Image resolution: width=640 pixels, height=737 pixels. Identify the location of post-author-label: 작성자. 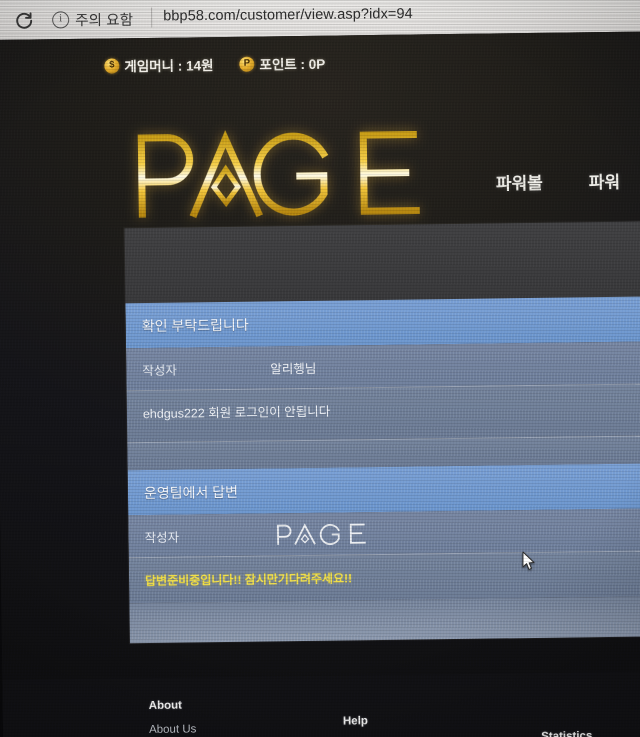
(159, 370).